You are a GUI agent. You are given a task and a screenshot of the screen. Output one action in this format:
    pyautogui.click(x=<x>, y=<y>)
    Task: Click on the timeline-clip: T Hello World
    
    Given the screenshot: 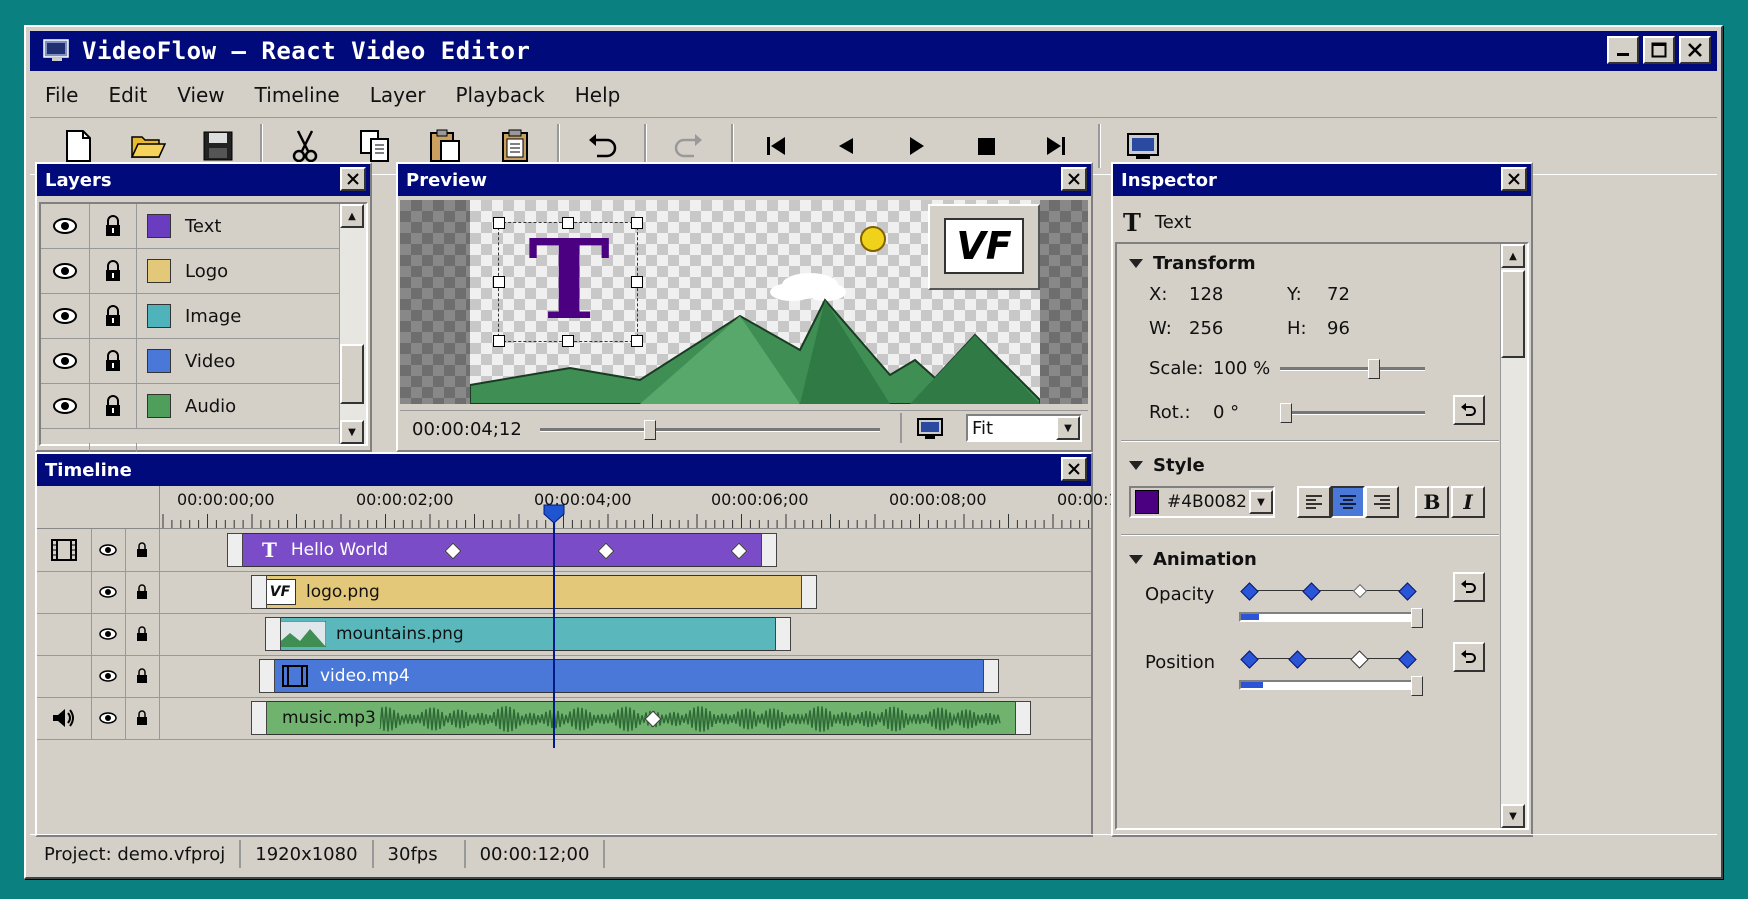 What is the action you would take?
    pyautogui.click(x=502, y=550)
    